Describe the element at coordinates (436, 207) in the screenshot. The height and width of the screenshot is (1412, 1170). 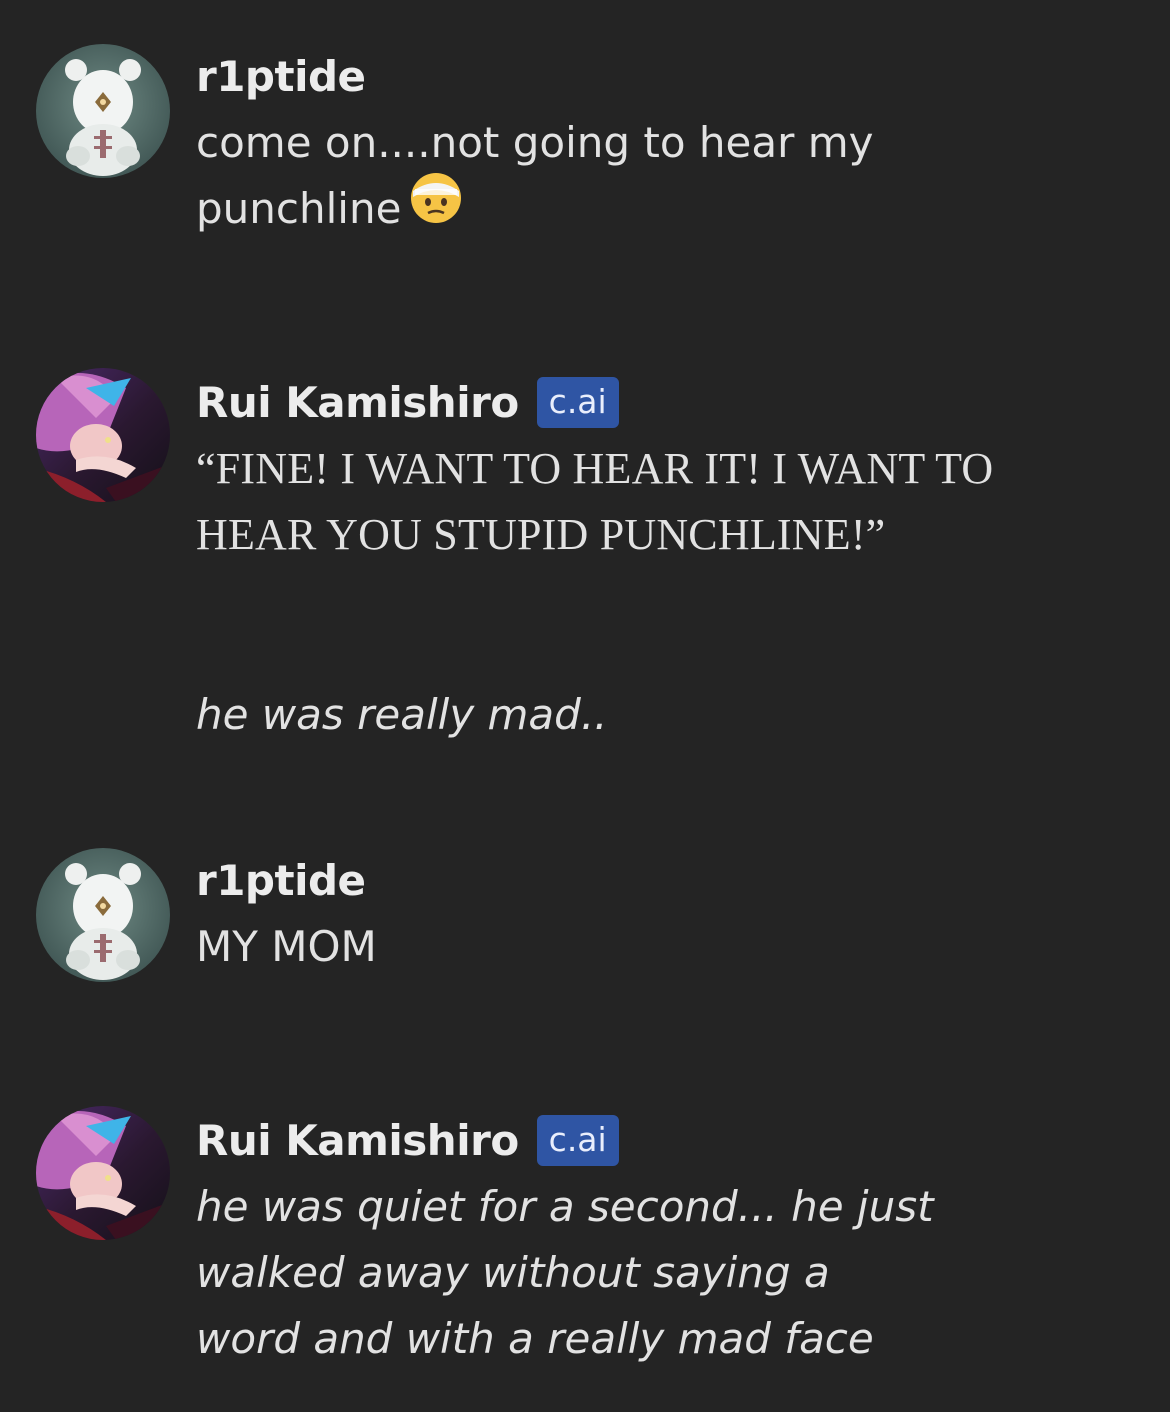
I see `bandaged-head-face-emoji` at that location.